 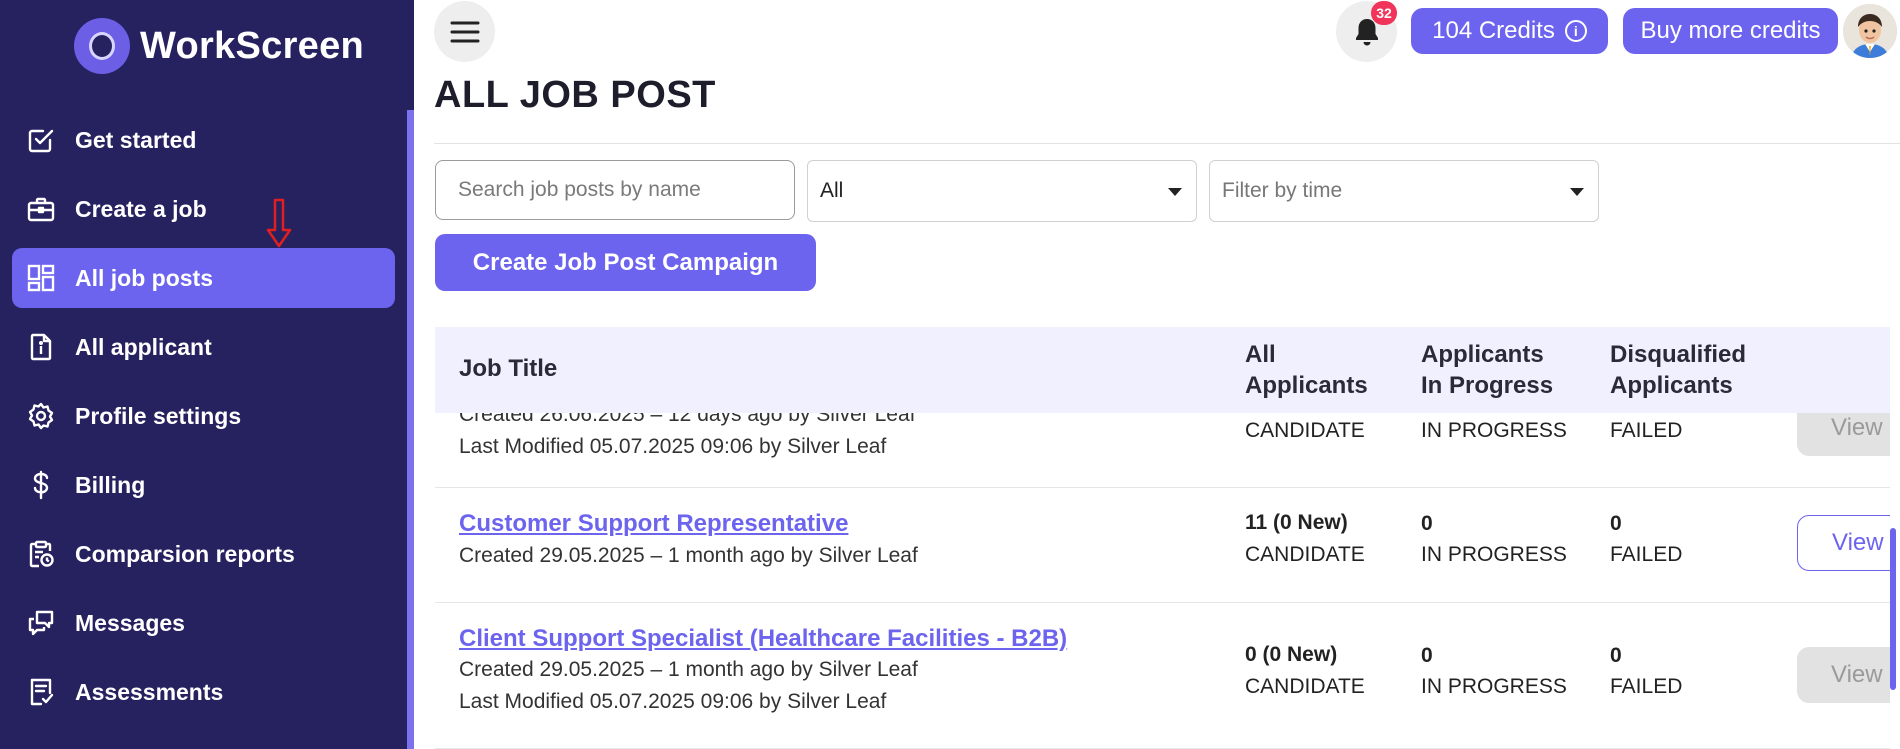 I want to click on time-filter-placeholder: Filter by time, so click(x=1282, y=190).